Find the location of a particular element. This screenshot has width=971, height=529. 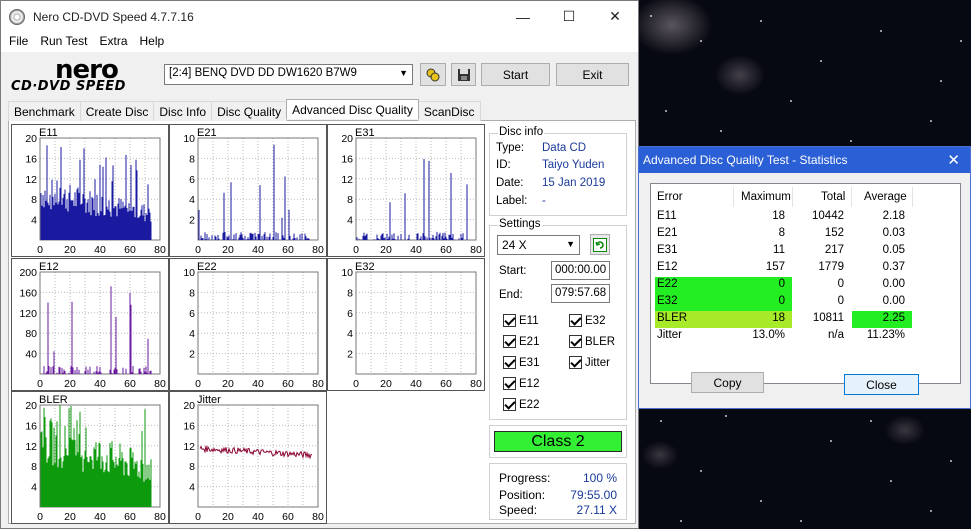

stat-error: Jitter is located at coordinates (669, 335).